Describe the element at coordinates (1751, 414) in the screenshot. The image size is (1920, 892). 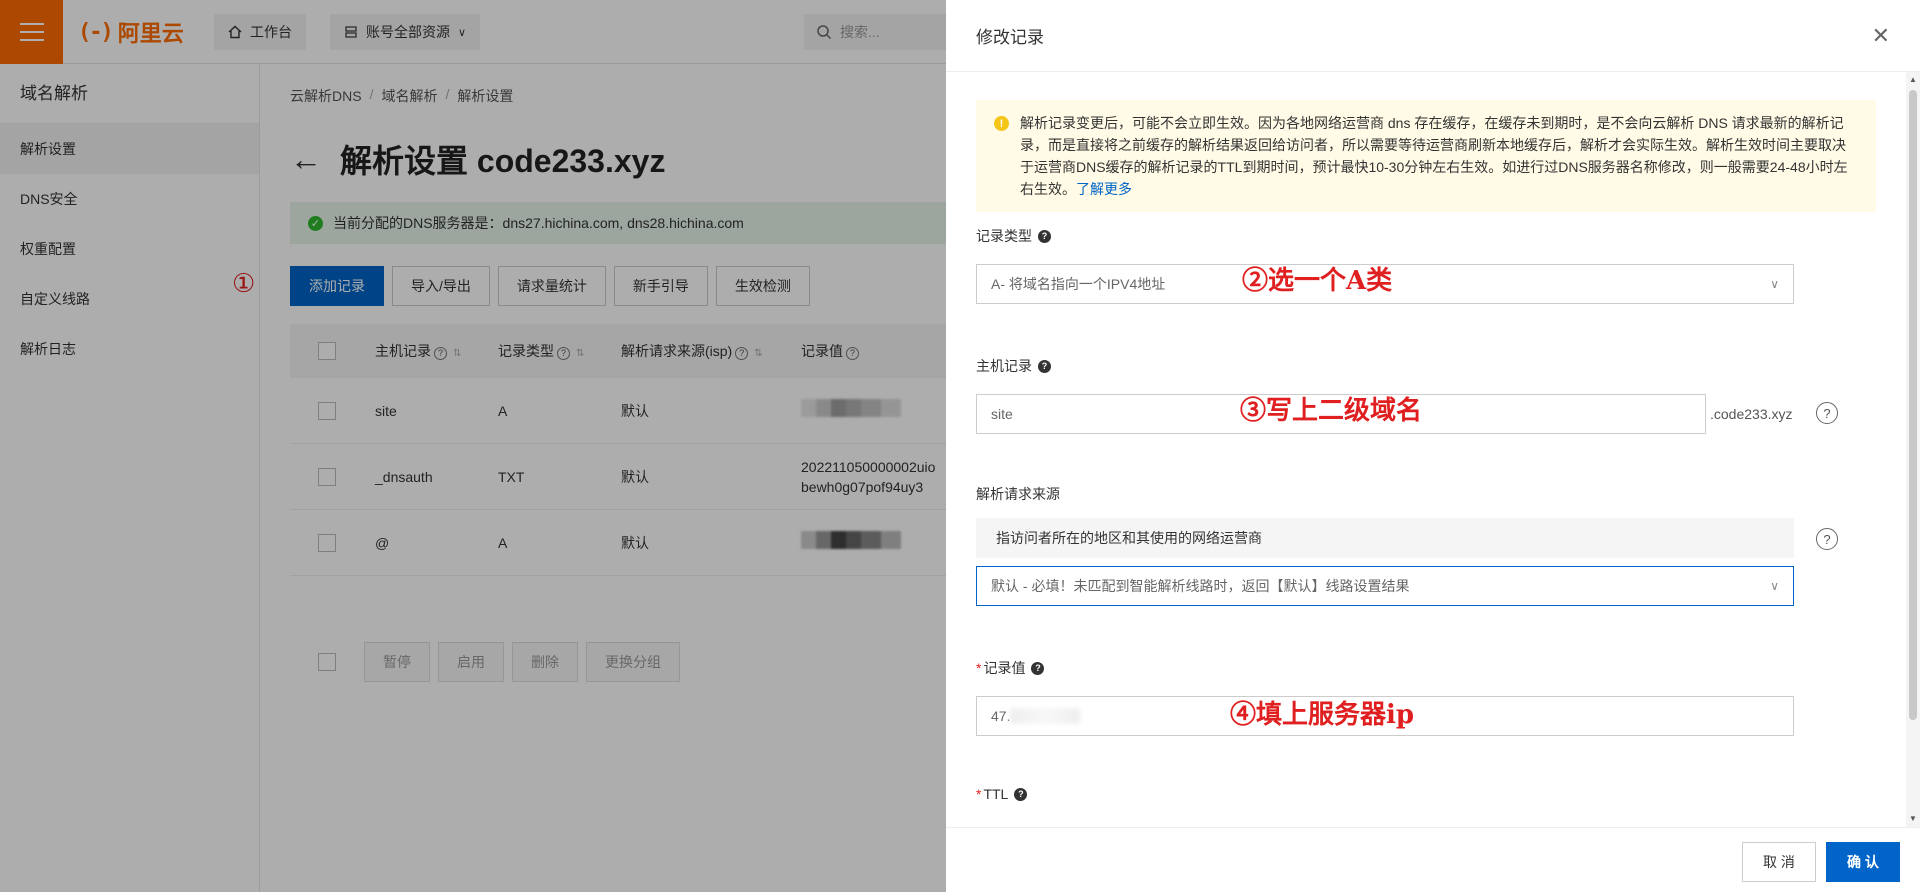
I see `host-suffix: .code233.xyz` at that location.